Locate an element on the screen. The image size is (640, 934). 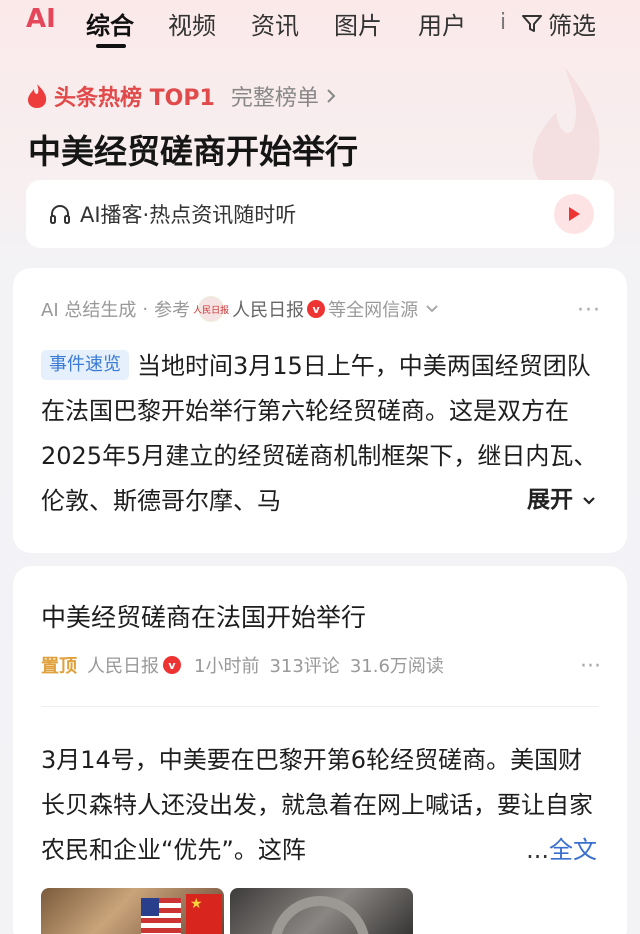
expand-button: 展开 is located at coordinates (546, 500).